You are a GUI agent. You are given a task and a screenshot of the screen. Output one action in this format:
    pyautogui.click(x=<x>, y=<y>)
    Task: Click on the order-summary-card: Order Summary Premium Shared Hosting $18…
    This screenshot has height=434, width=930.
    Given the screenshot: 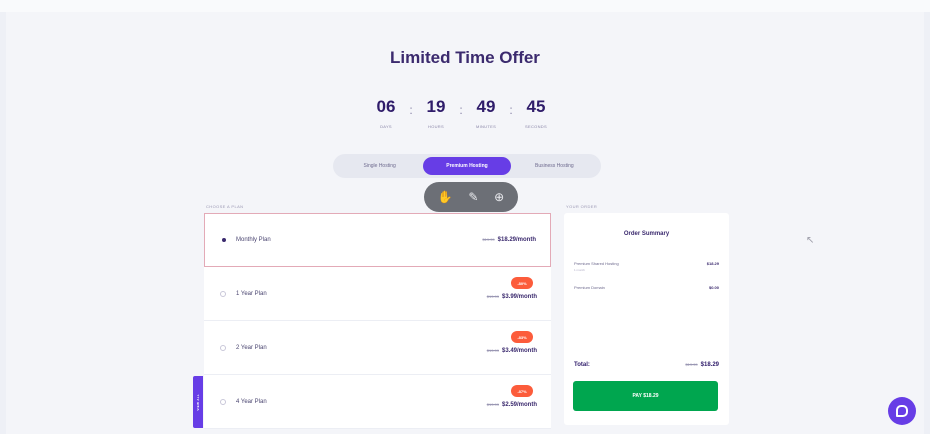 What is the action you would take?
    pyautogui.click(x=646, y=319)
    